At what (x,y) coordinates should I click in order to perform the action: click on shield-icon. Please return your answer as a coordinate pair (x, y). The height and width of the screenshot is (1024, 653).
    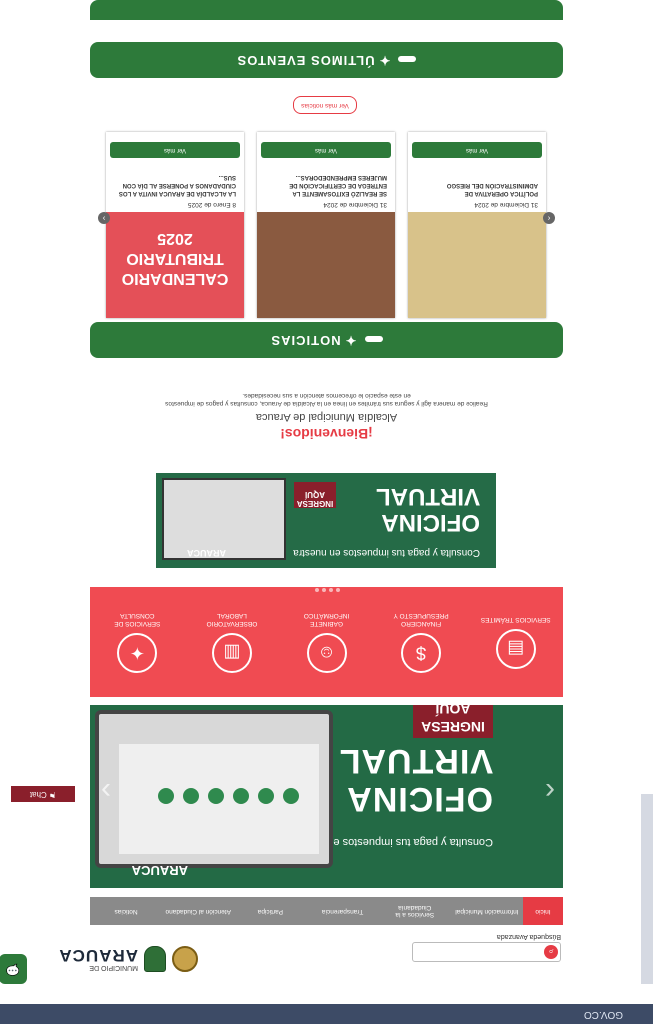
    Looking at the image, I should click on (155, 959).